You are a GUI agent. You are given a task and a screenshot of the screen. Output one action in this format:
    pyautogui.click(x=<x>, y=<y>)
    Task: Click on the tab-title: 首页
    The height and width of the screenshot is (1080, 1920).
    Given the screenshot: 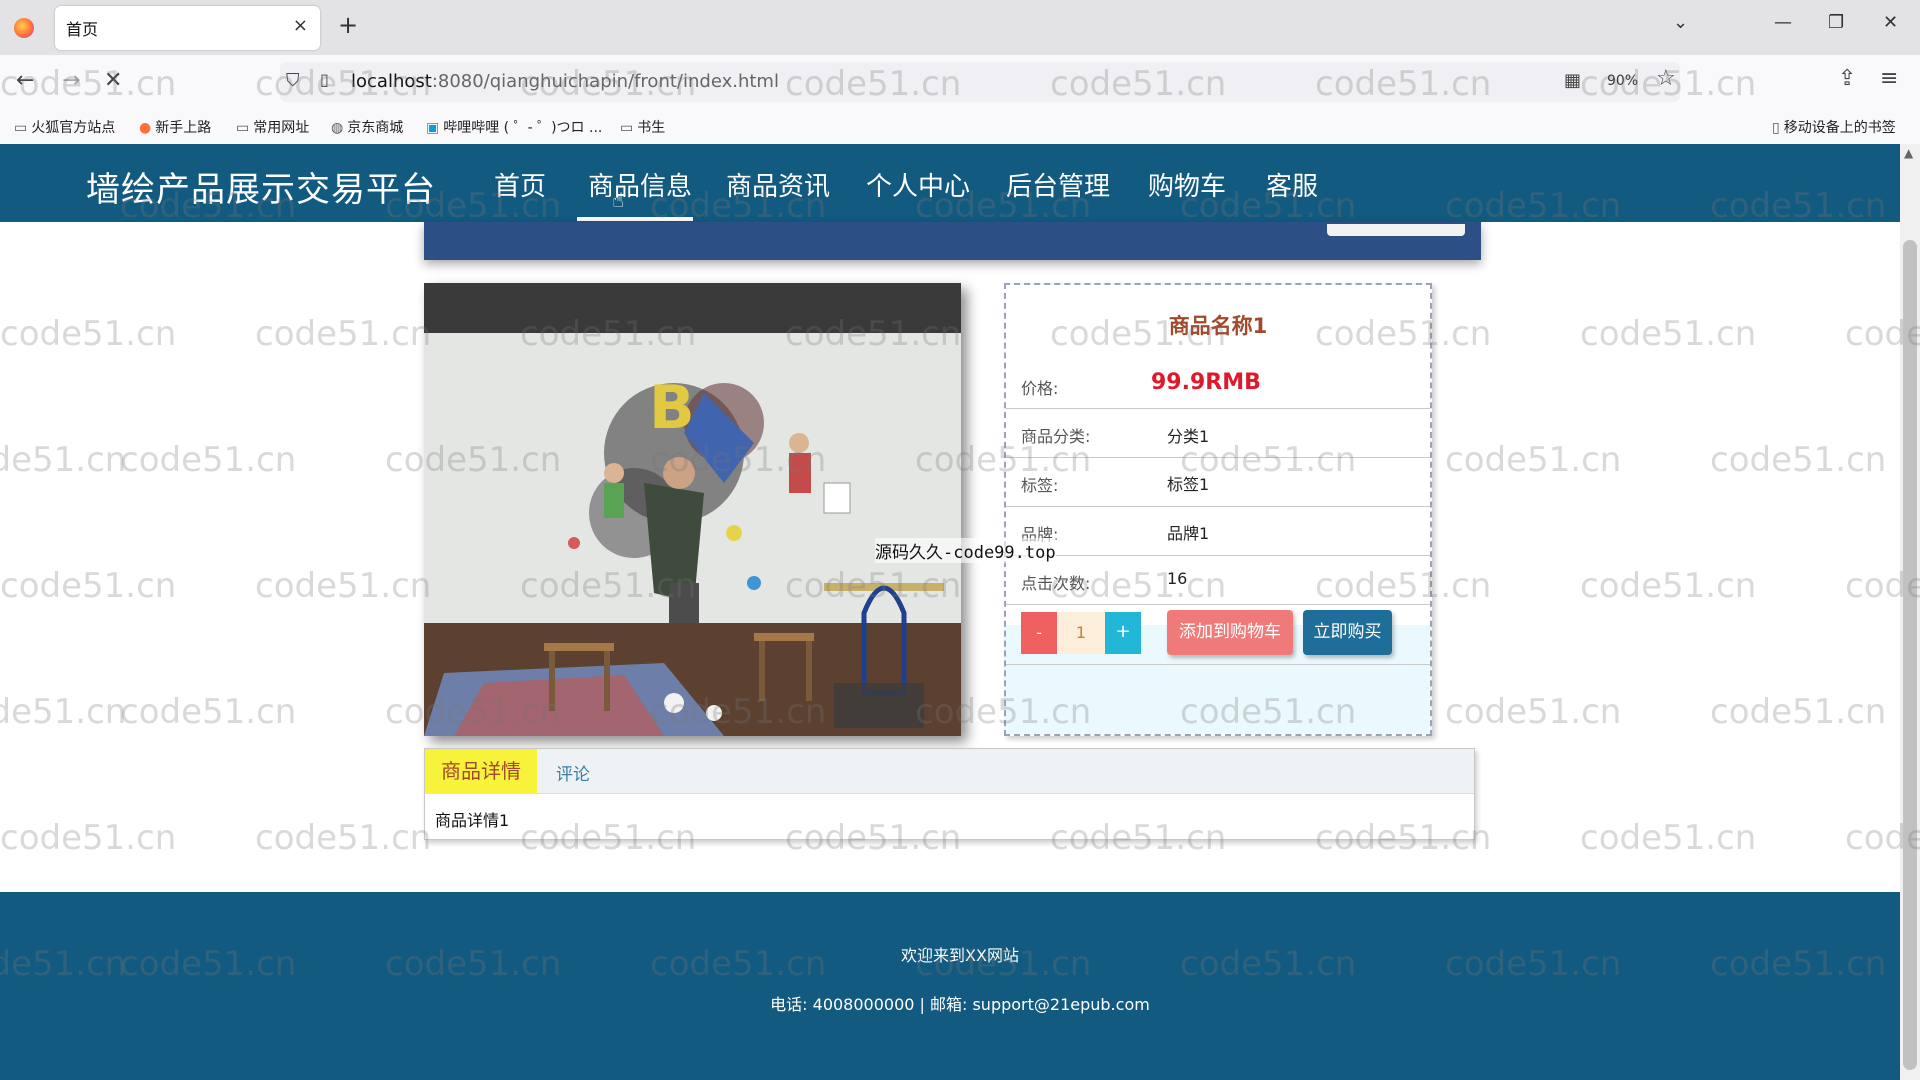 What is the action you would take?
    pyautogui.click(x=82, y=29)
    